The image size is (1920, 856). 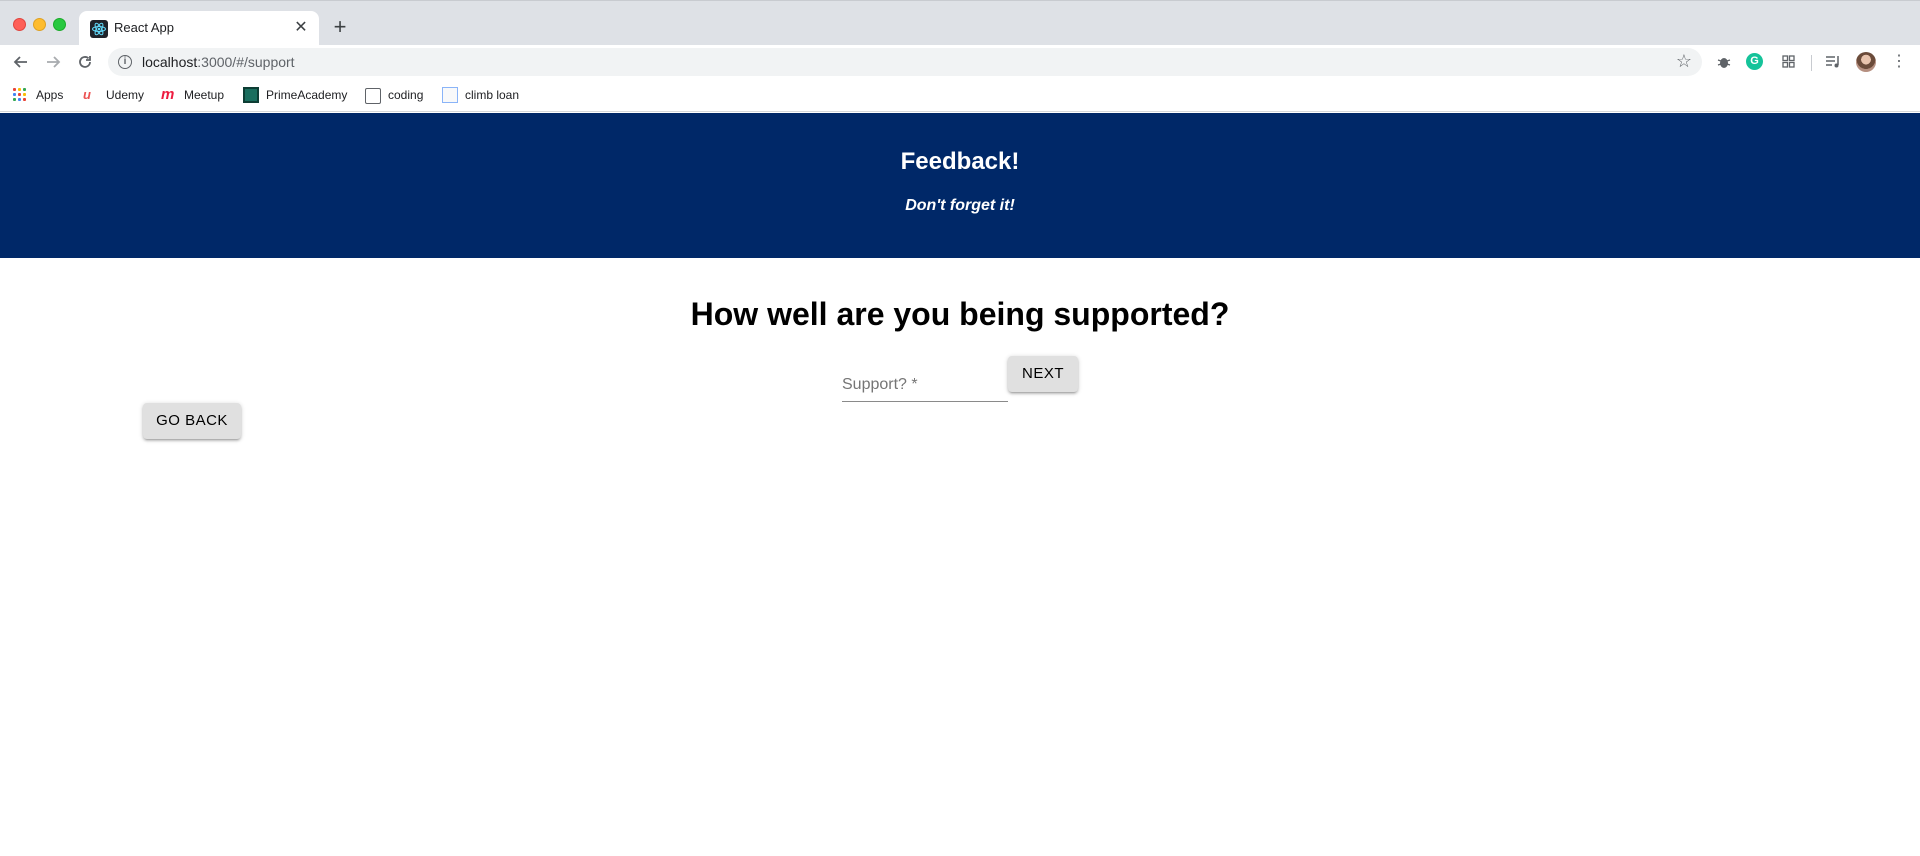 I want to click on react-logo-icon, so click(x=99, y=29).